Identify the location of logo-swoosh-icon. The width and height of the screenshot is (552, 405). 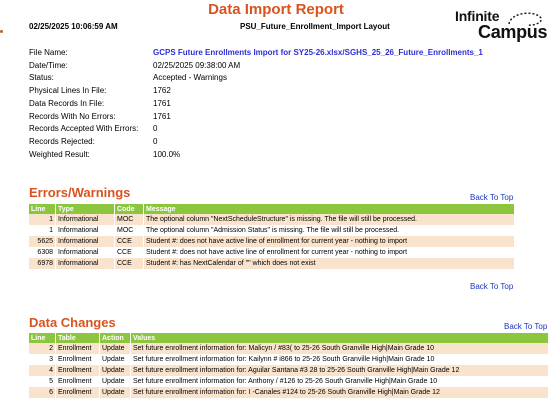
(525, 19).